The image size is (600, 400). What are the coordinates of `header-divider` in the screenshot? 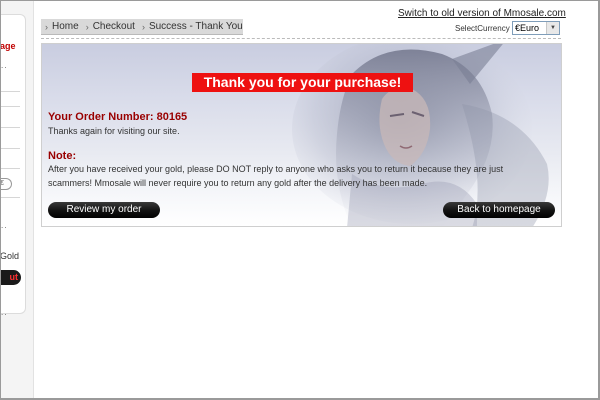 It's located at (301, 38).